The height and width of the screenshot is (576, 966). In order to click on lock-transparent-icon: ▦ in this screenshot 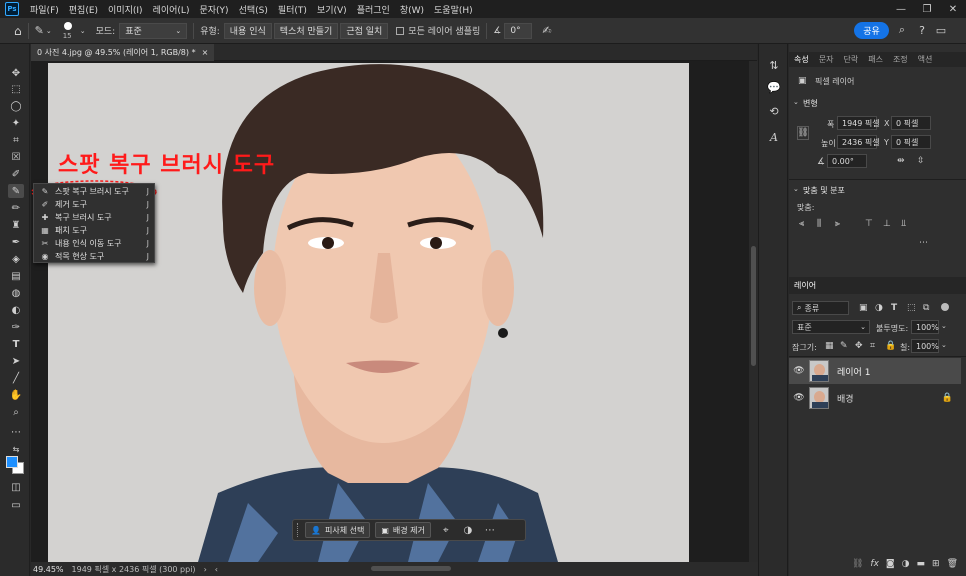, I will do `click(829, 346)`.